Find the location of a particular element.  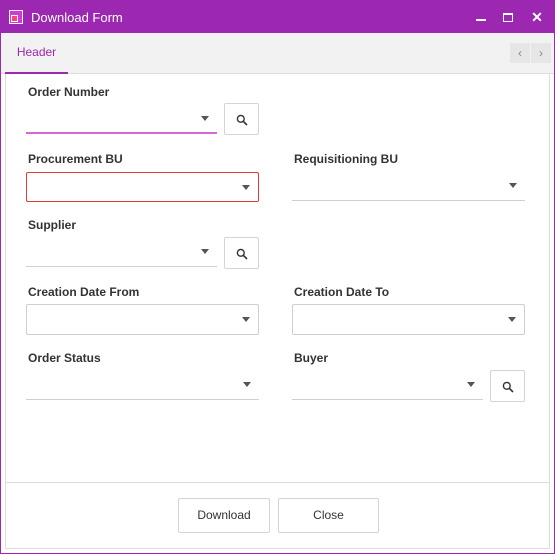

order-number-search-button is located at coordinates (241, 119).